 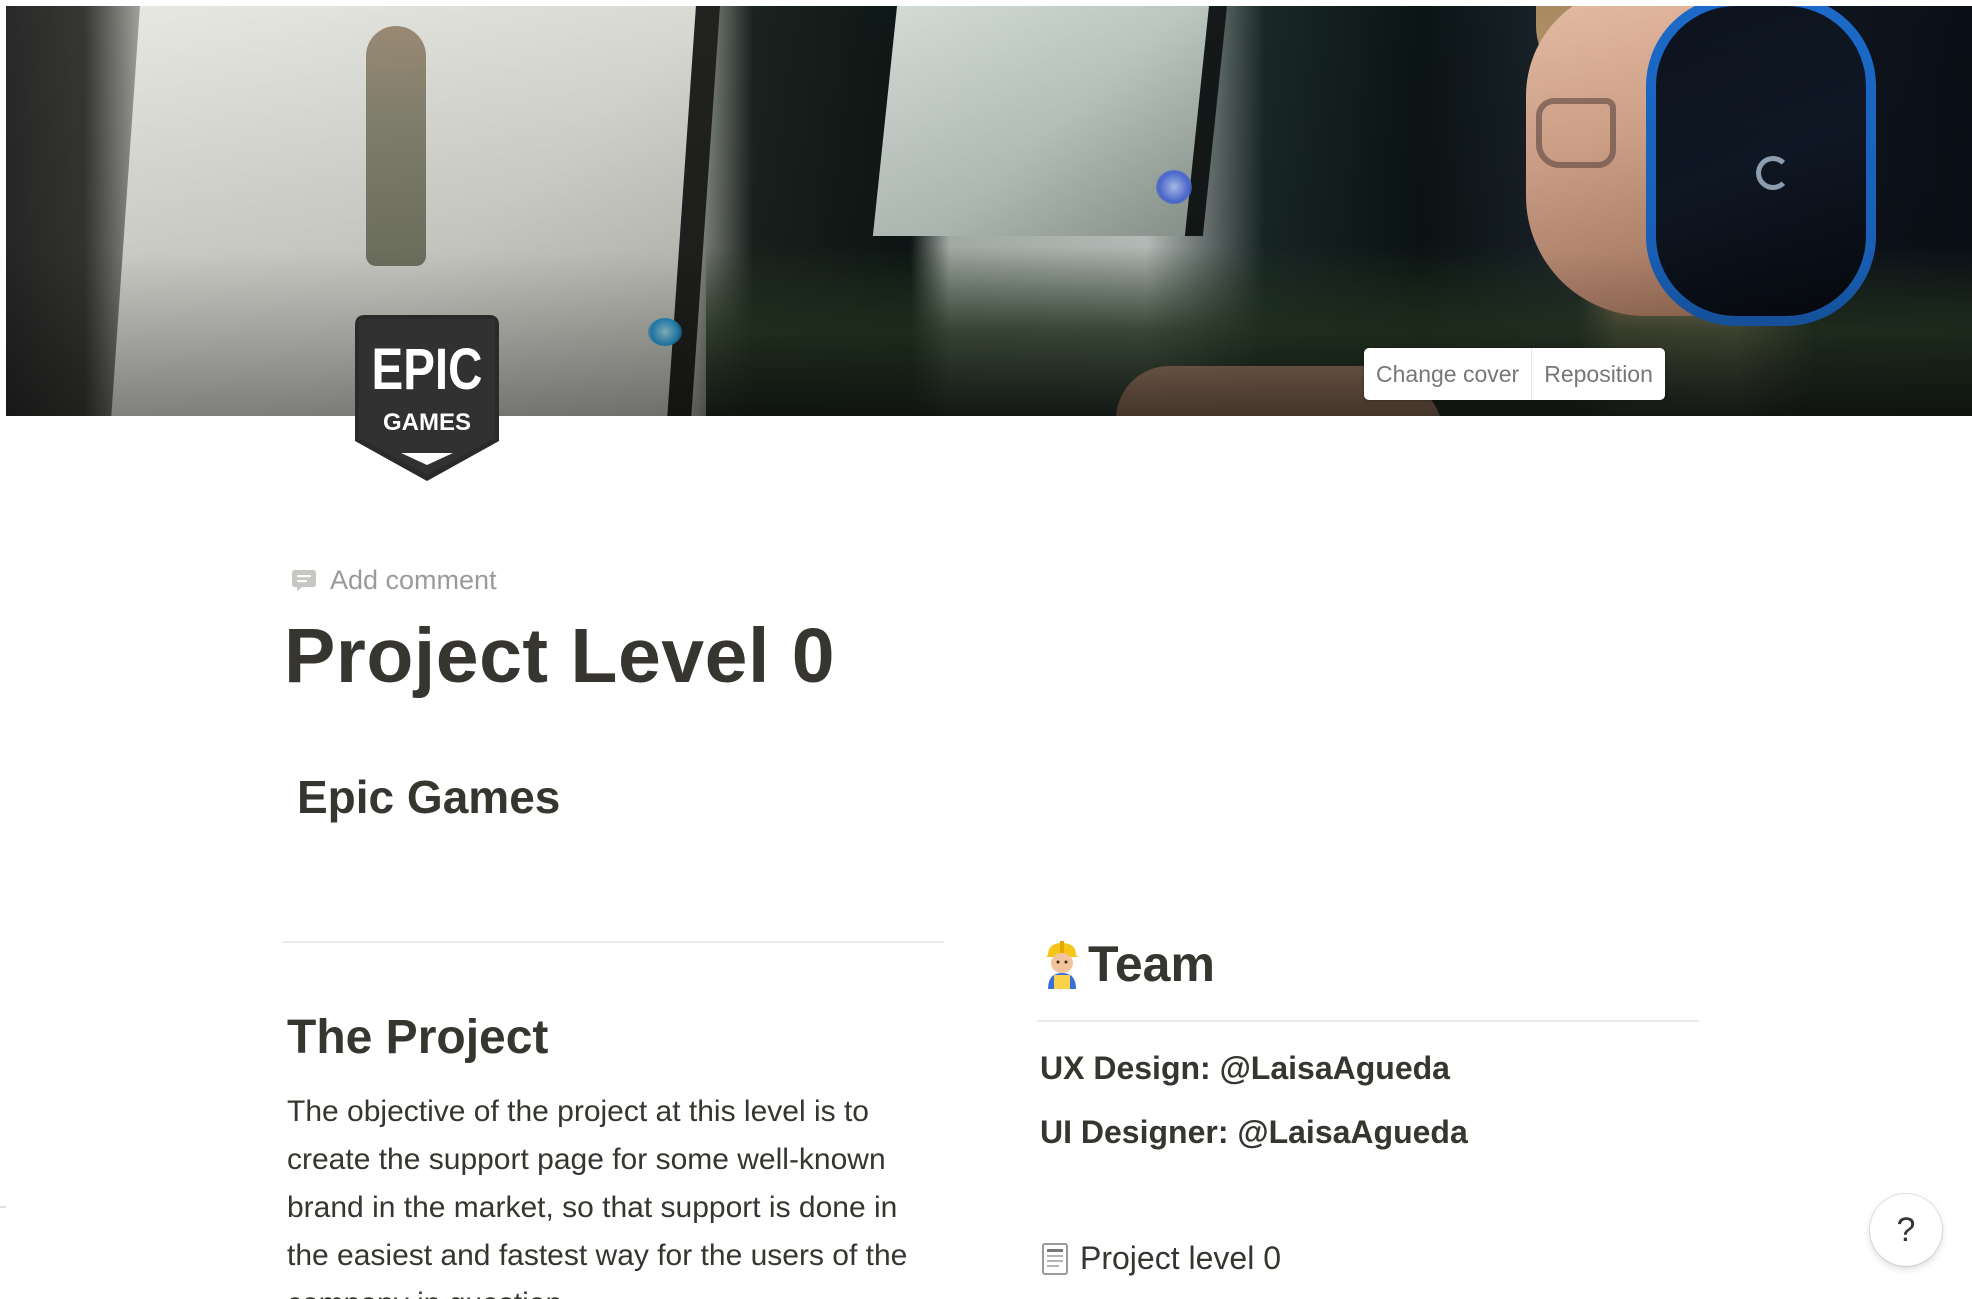 What do you see at coordinates (1180, 1258) in the screenshot?
I see `subpage-link-label: Project level 0` at bounding box center [1180, 1258].